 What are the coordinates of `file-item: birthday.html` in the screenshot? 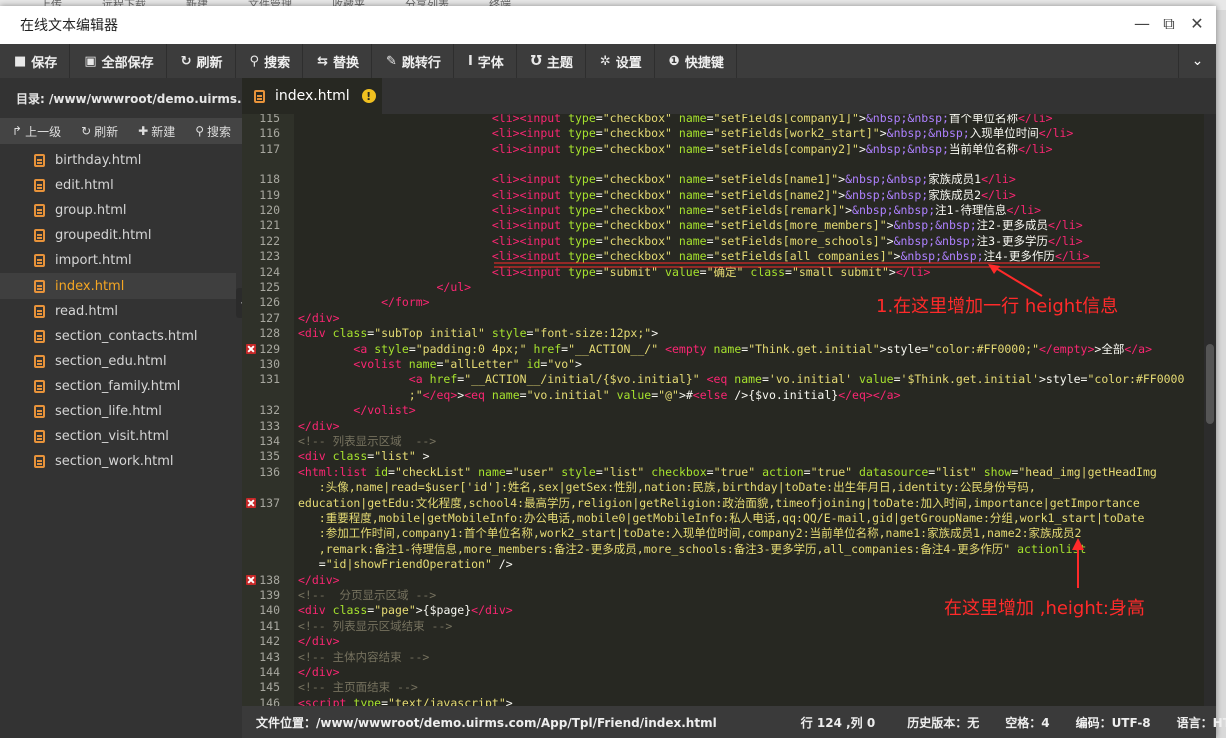 It's located at (121, 160).